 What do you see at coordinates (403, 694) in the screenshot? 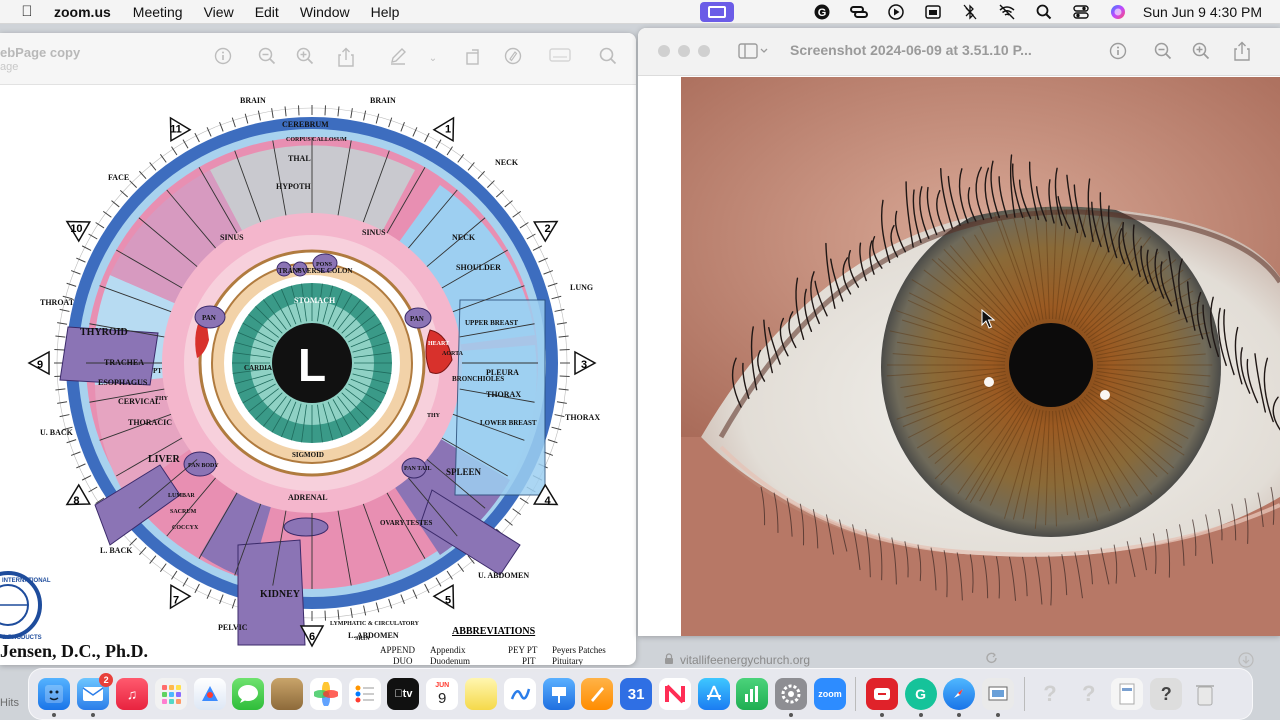
I see `apple-tv-icon: tv` at bounding box center [403, 694].